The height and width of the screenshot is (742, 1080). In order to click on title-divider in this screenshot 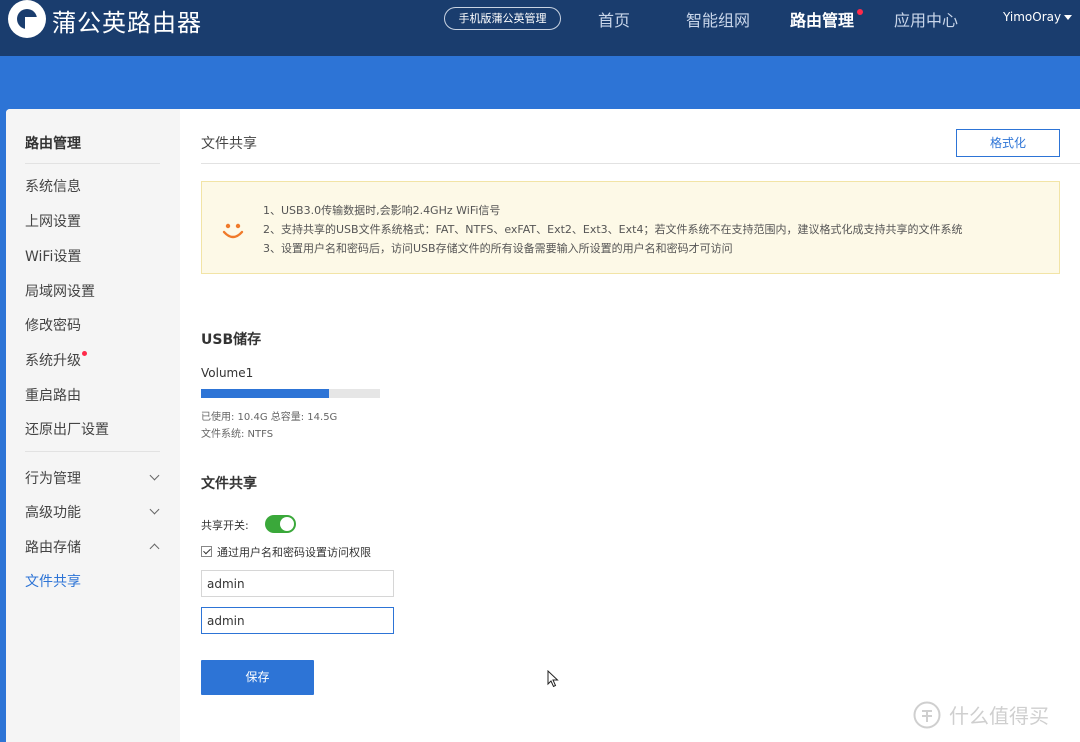, I will do `click(640, 163)`.